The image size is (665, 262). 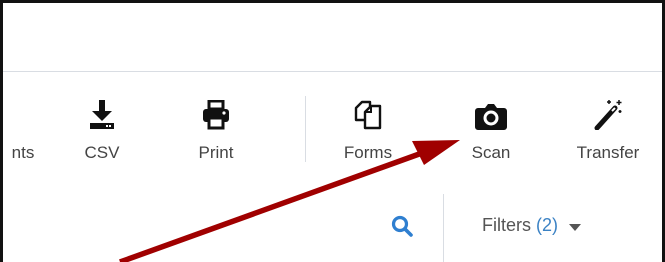 What do you see at coordinates (368, 108) in the screenshot?
I see `forms-copy-icon` at bounding box center [368, 108].